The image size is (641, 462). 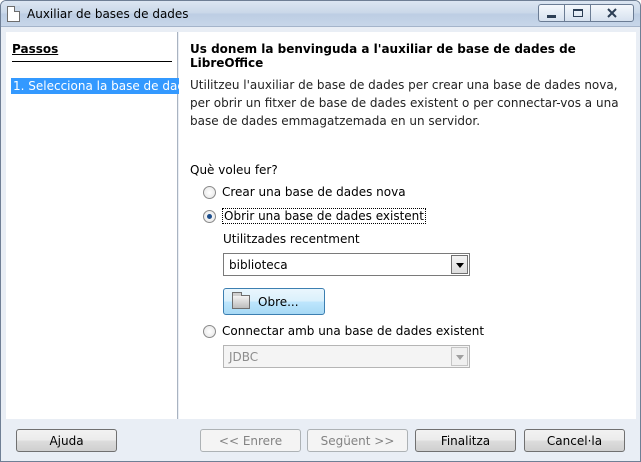 I want to click on open-database-label: Obrir una base de dades existent, so click(x=324, y=216).